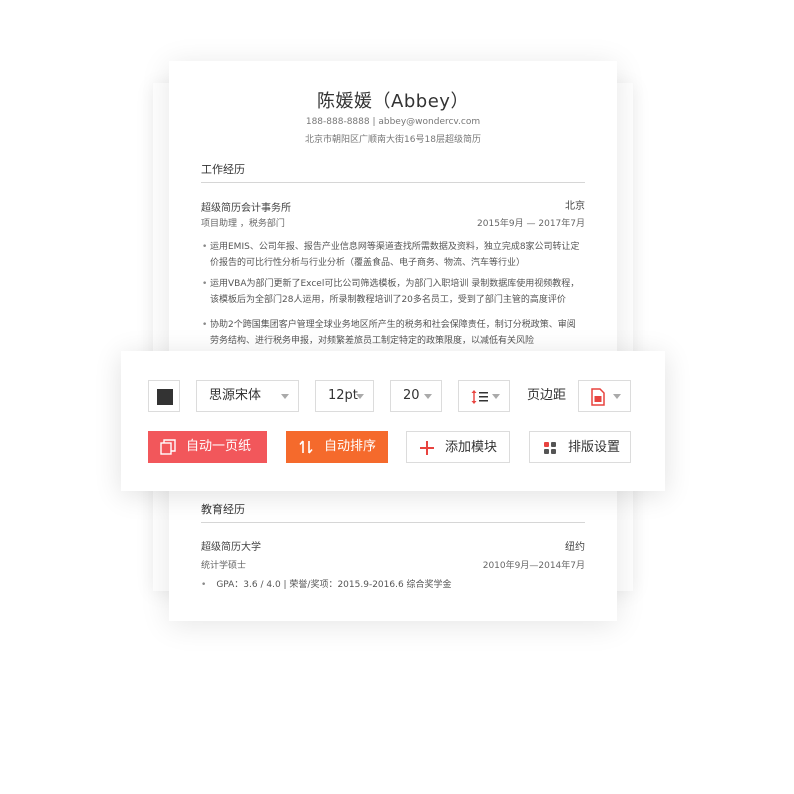  I want to click on work-section-title: 工作经历, so click(223, 169).